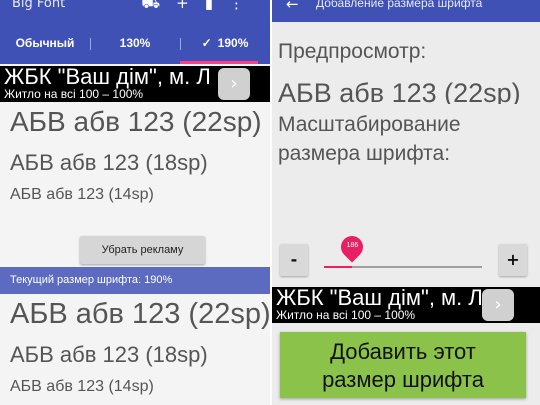 Image resolution: width=540 pixels, height=405 pixels. What do you see at coordinates (294, 260) in the screenshot?
I see `decrease-button: -` at bounding box center [294, 260].